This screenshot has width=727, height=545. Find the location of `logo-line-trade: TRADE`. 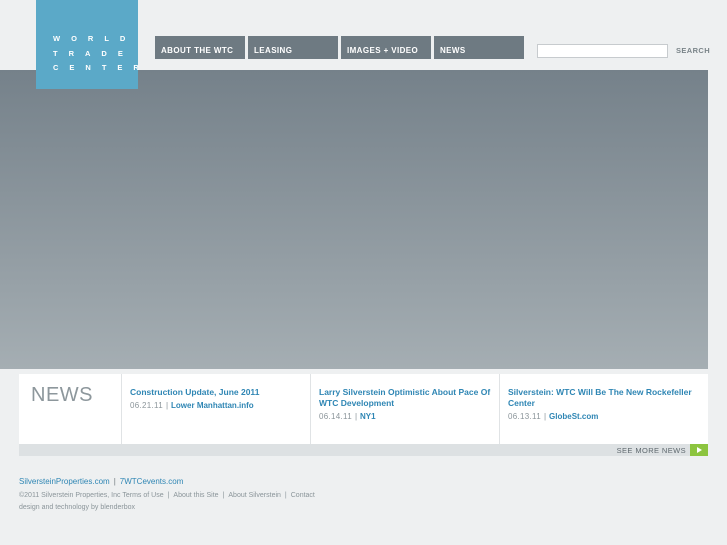

logo-line-trade: TRADE is located at coordinates (93, 53).